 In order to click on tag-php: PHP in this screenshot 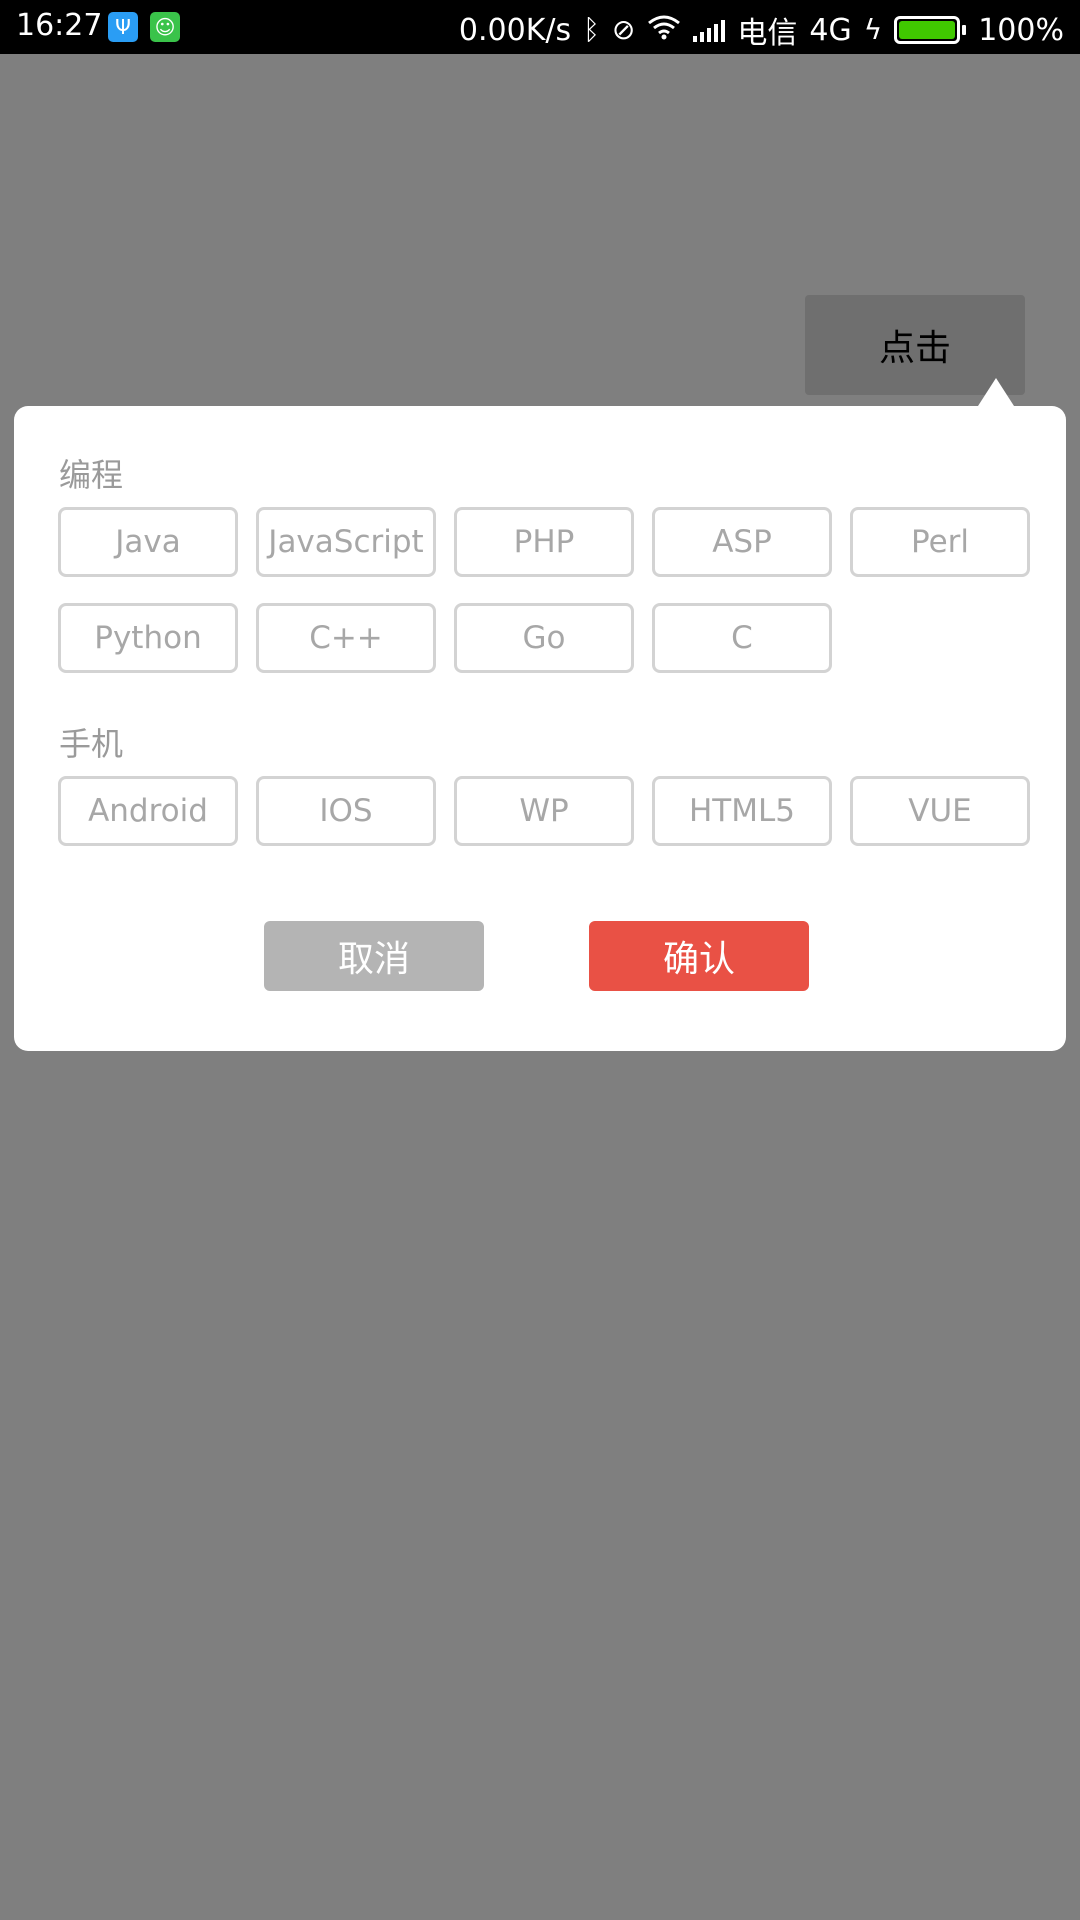, I will do `click(544, 542)`.